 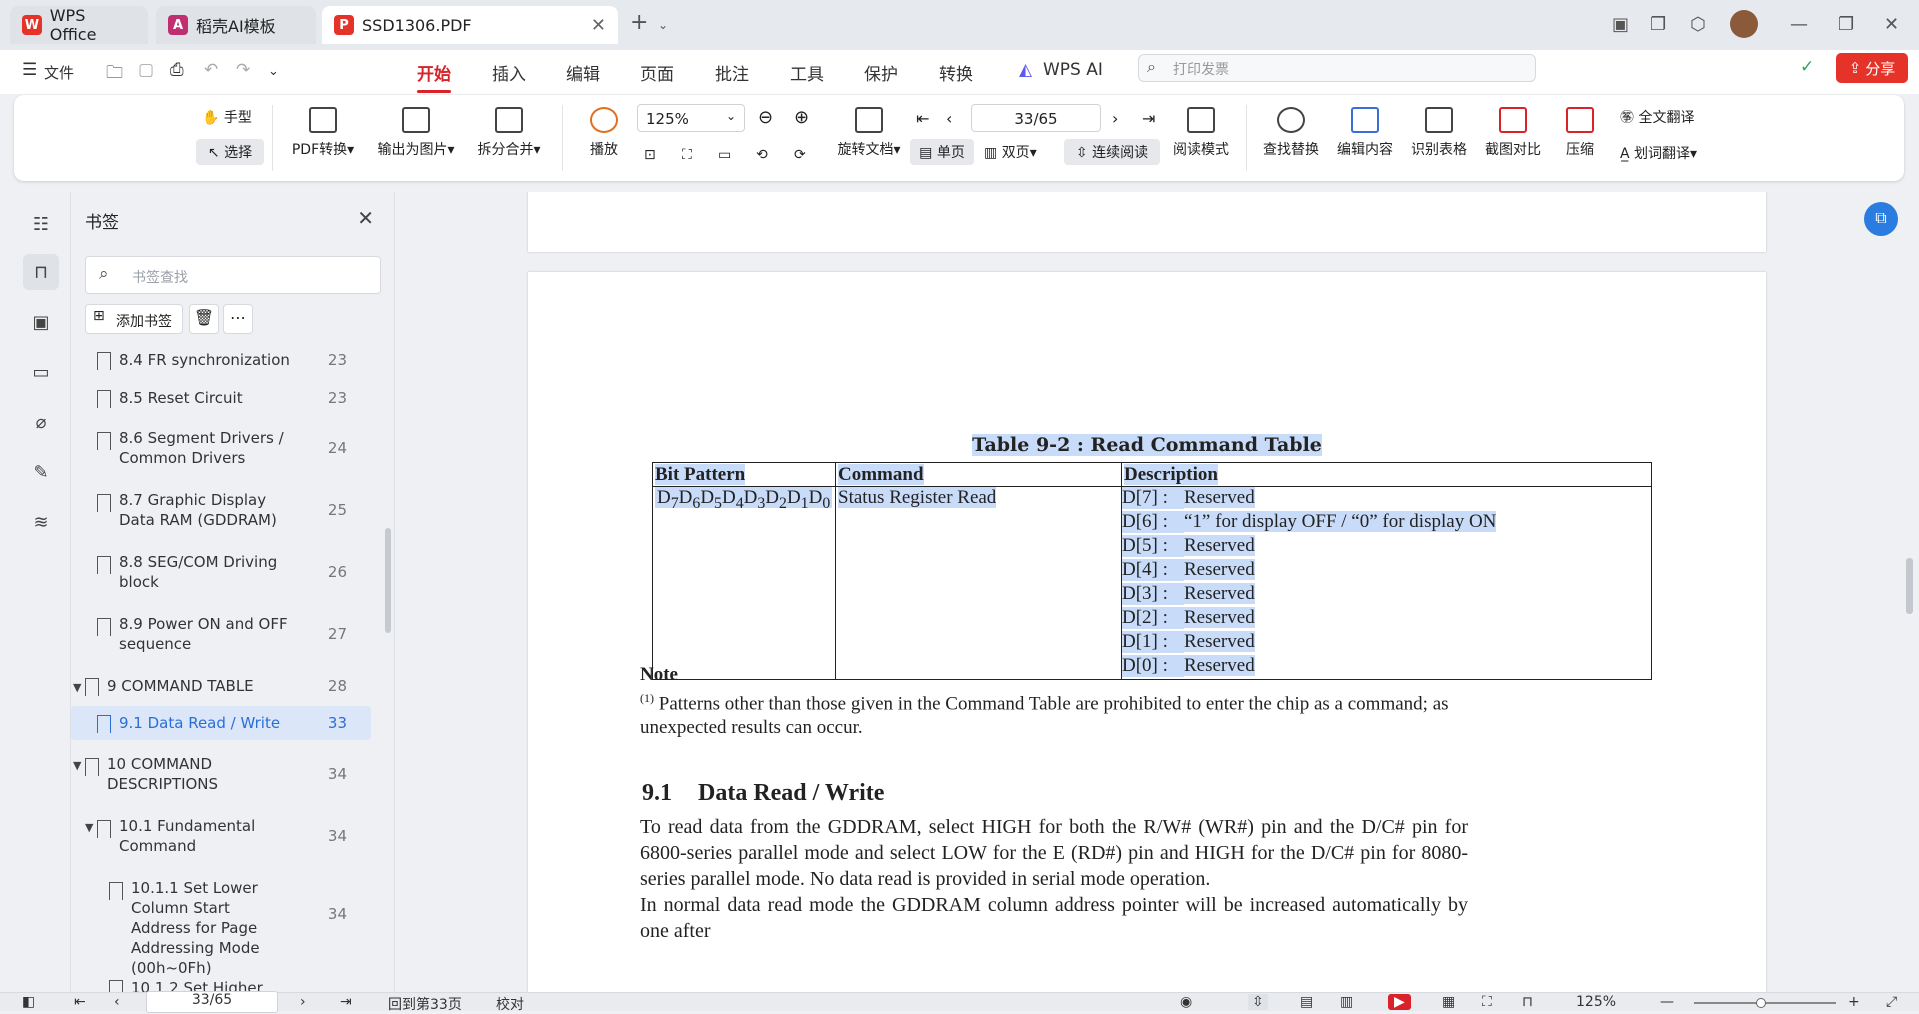 What do you see at coordinates (230, 152) in the screenshot?
I see `select-tool-button: ↖ 选择` at bounding box center [230, 152].